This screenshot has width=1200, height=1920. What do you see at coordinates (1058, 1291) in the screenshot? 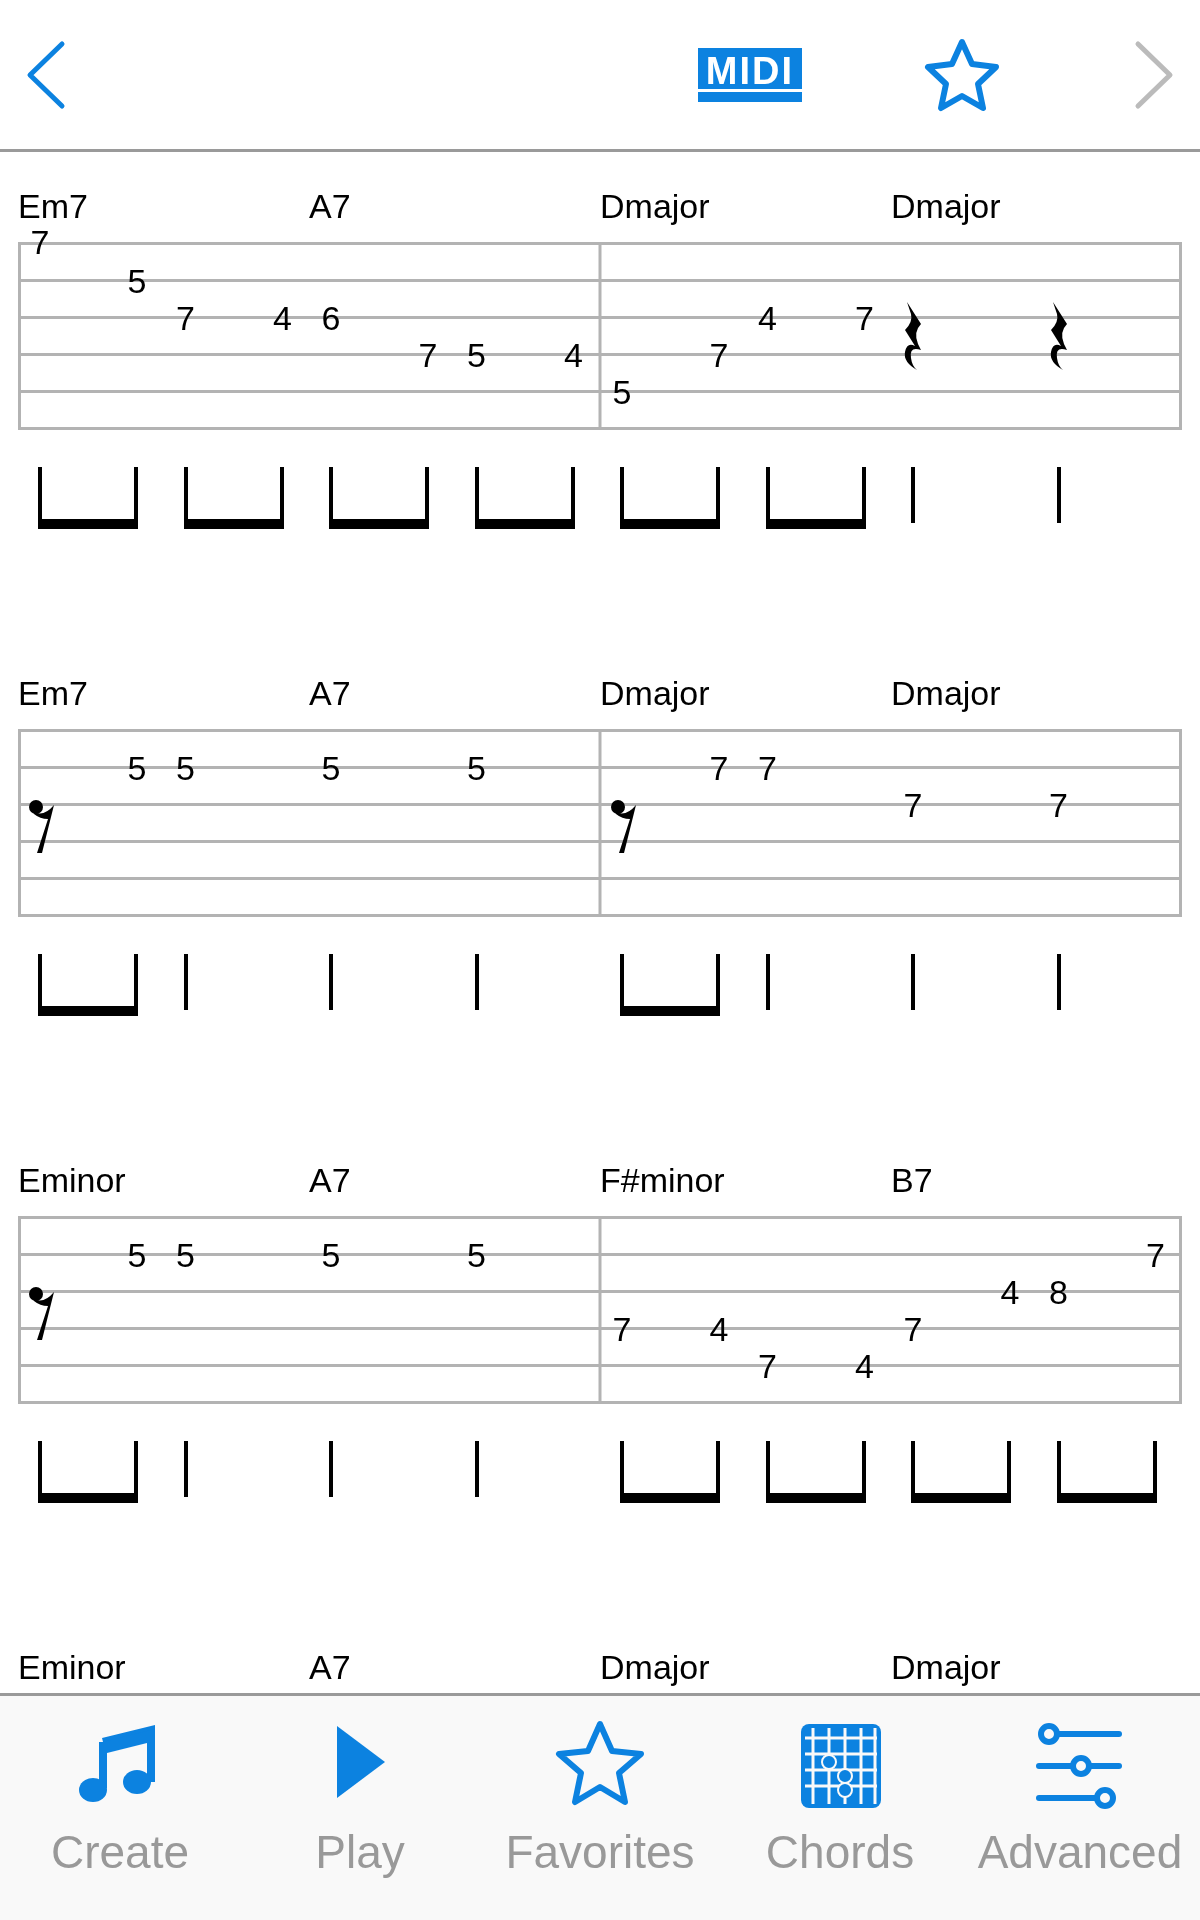
I see `fret-number: 8` at bounding box center [1058, 1291].